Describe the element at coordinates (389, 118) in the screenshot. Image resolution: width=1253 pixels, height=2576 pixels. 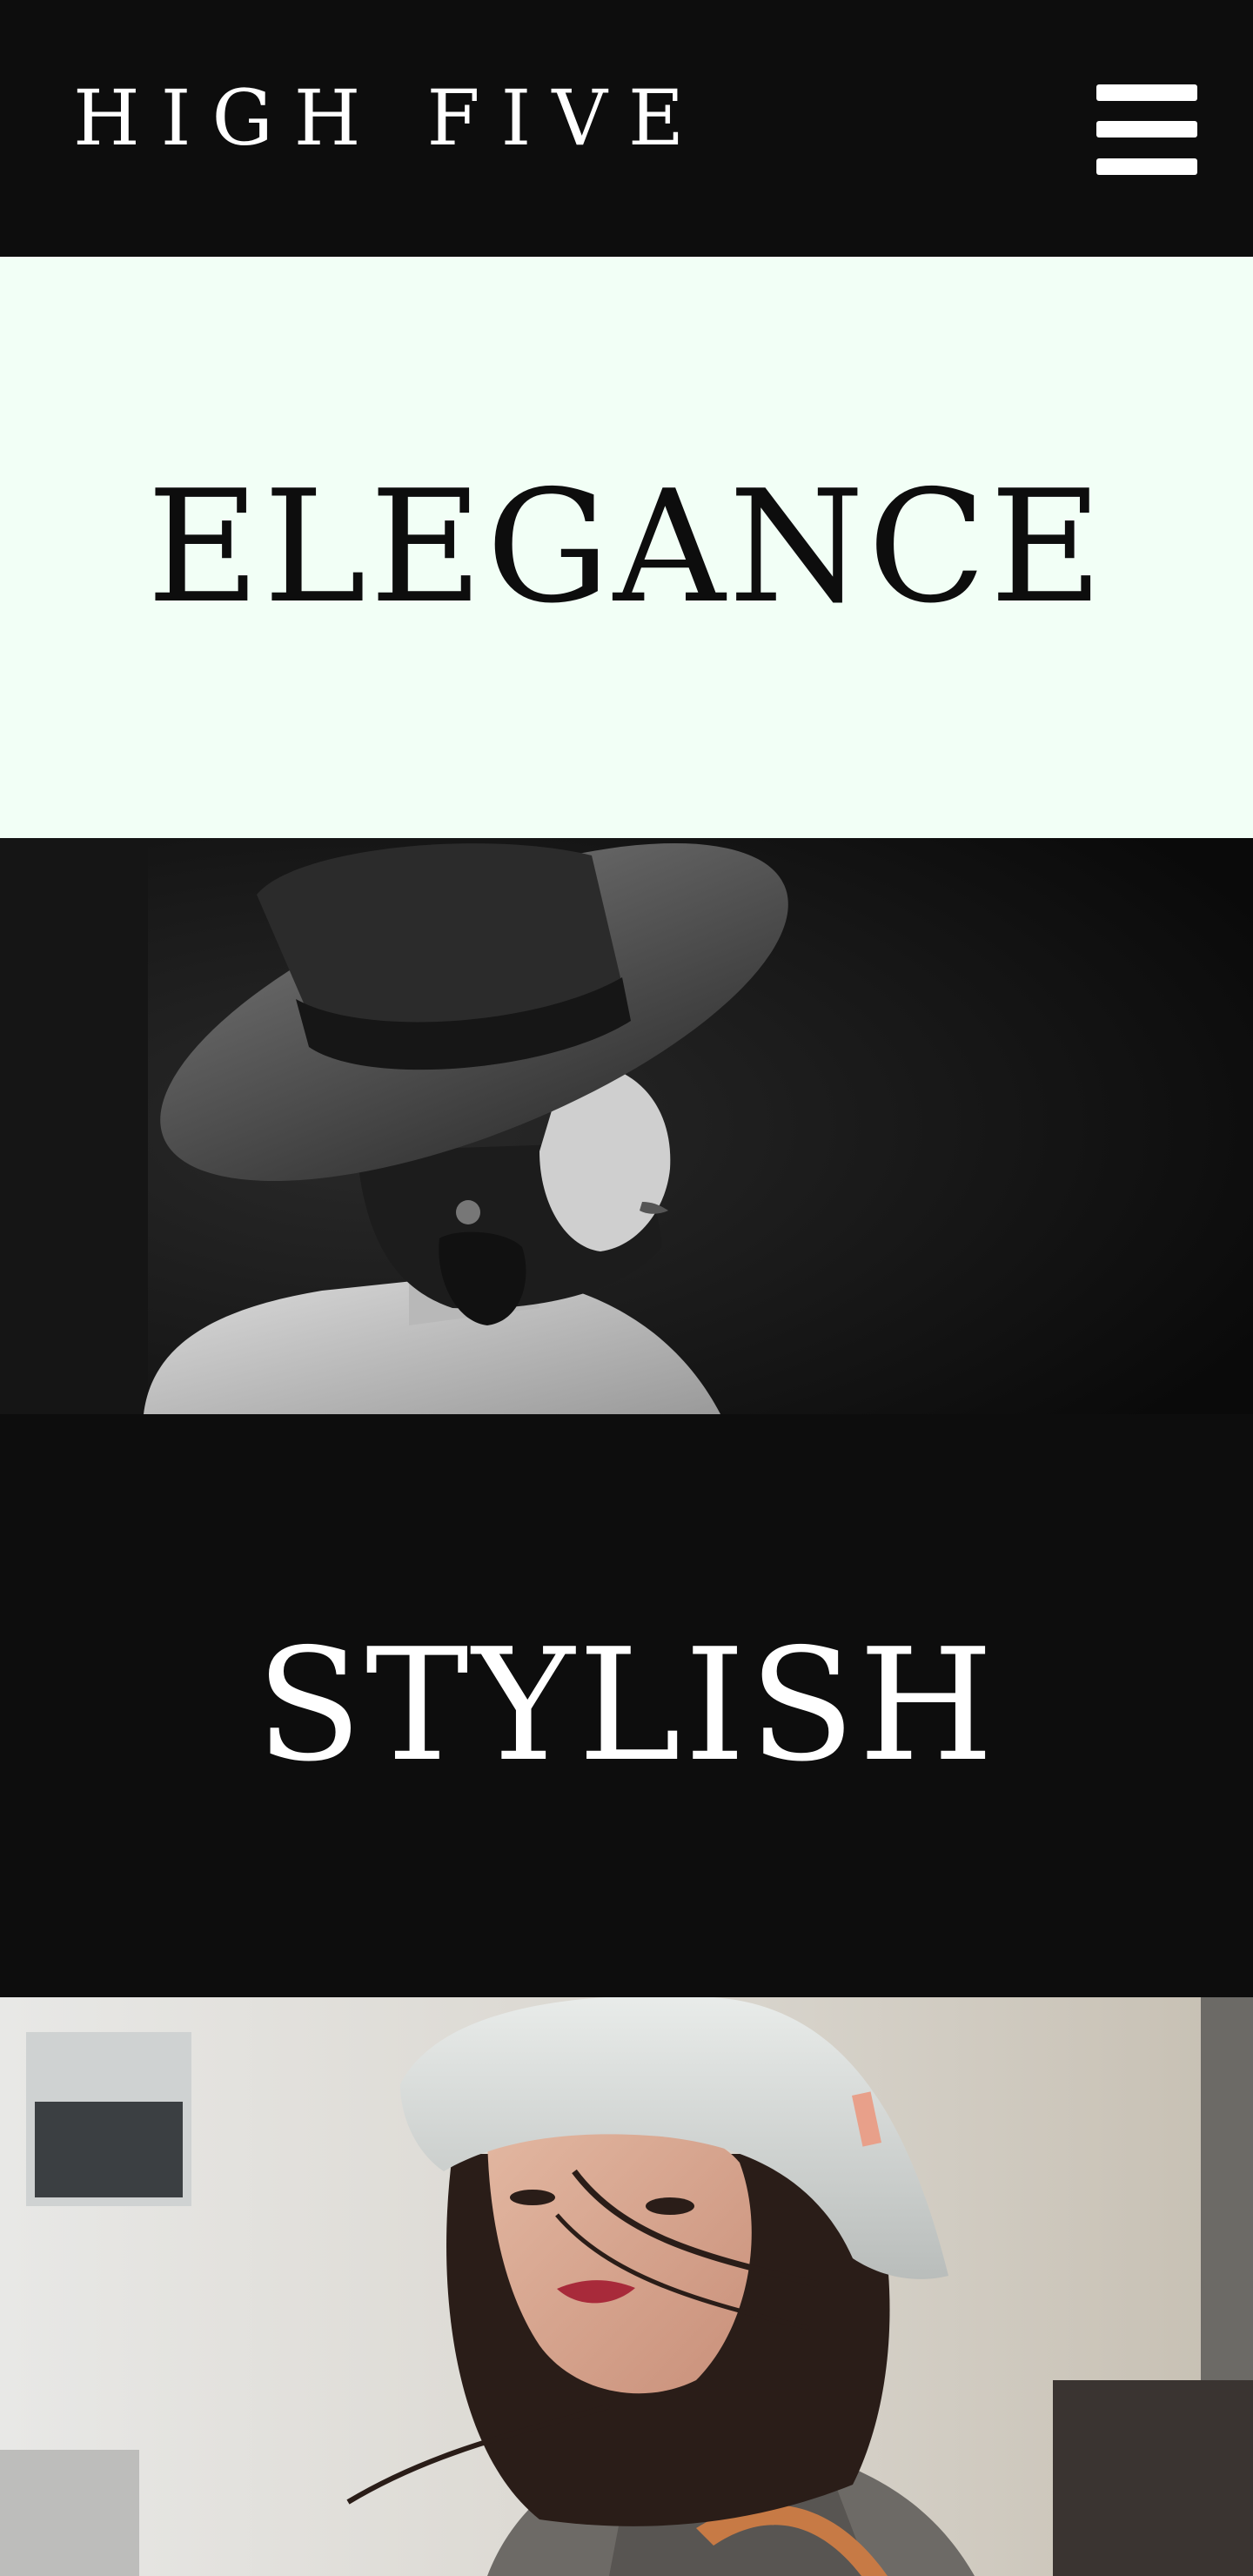
I see `brand-logo: HIGH FIVE` at that location.